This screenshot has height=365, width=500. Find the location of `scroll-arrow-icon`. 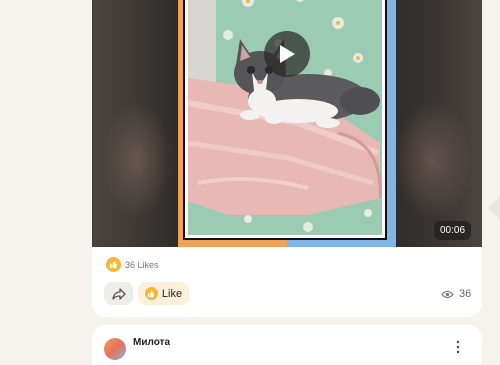

scroll-arrow-icon is located at coordinates (492, 208).